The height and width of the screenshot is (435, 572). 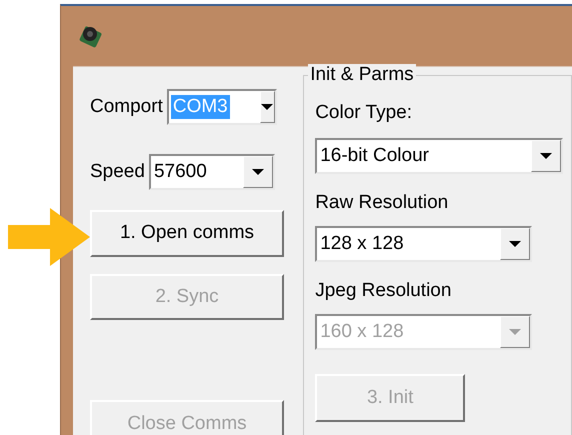 I want to click on arrow-icon, so click(x=49, y=237).